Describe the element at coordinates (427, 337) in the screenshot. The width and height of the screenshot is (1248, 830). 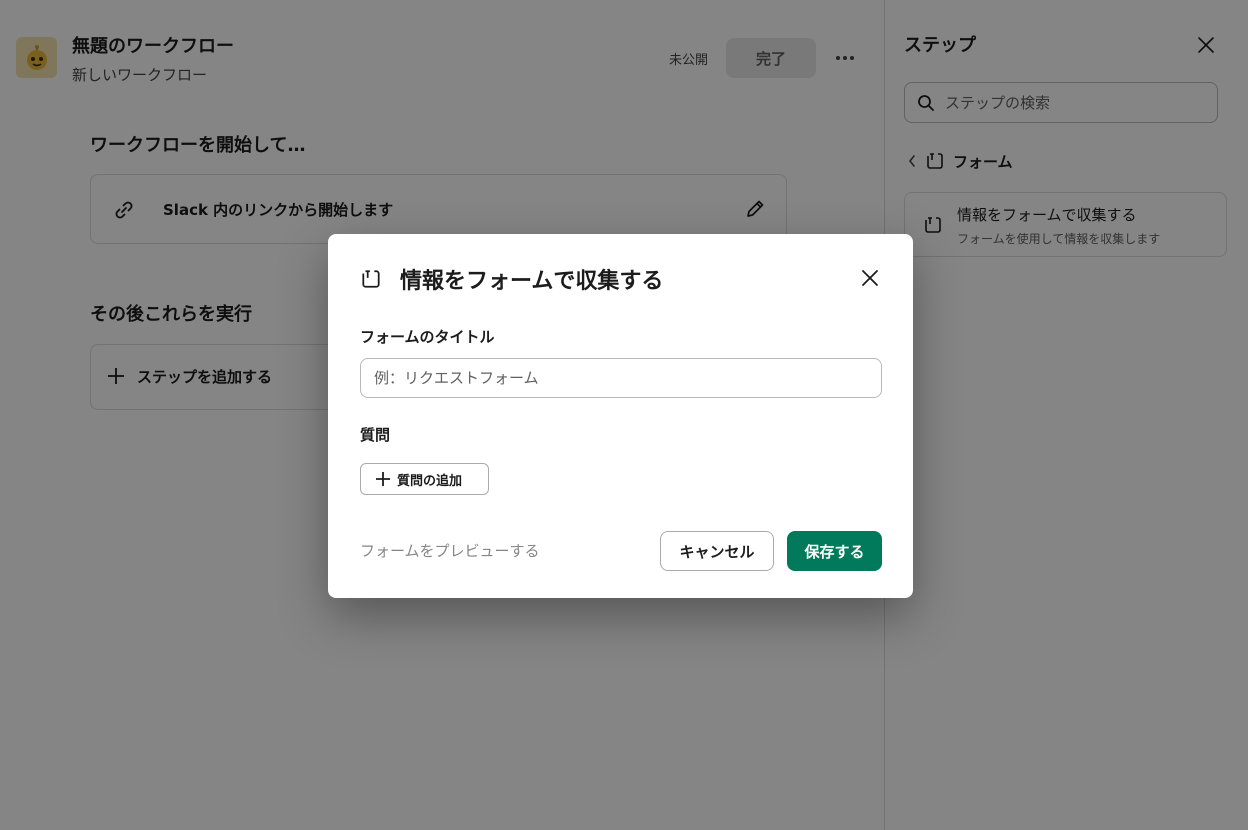
I see `form-title-label: フォームのタイトル` at that location.